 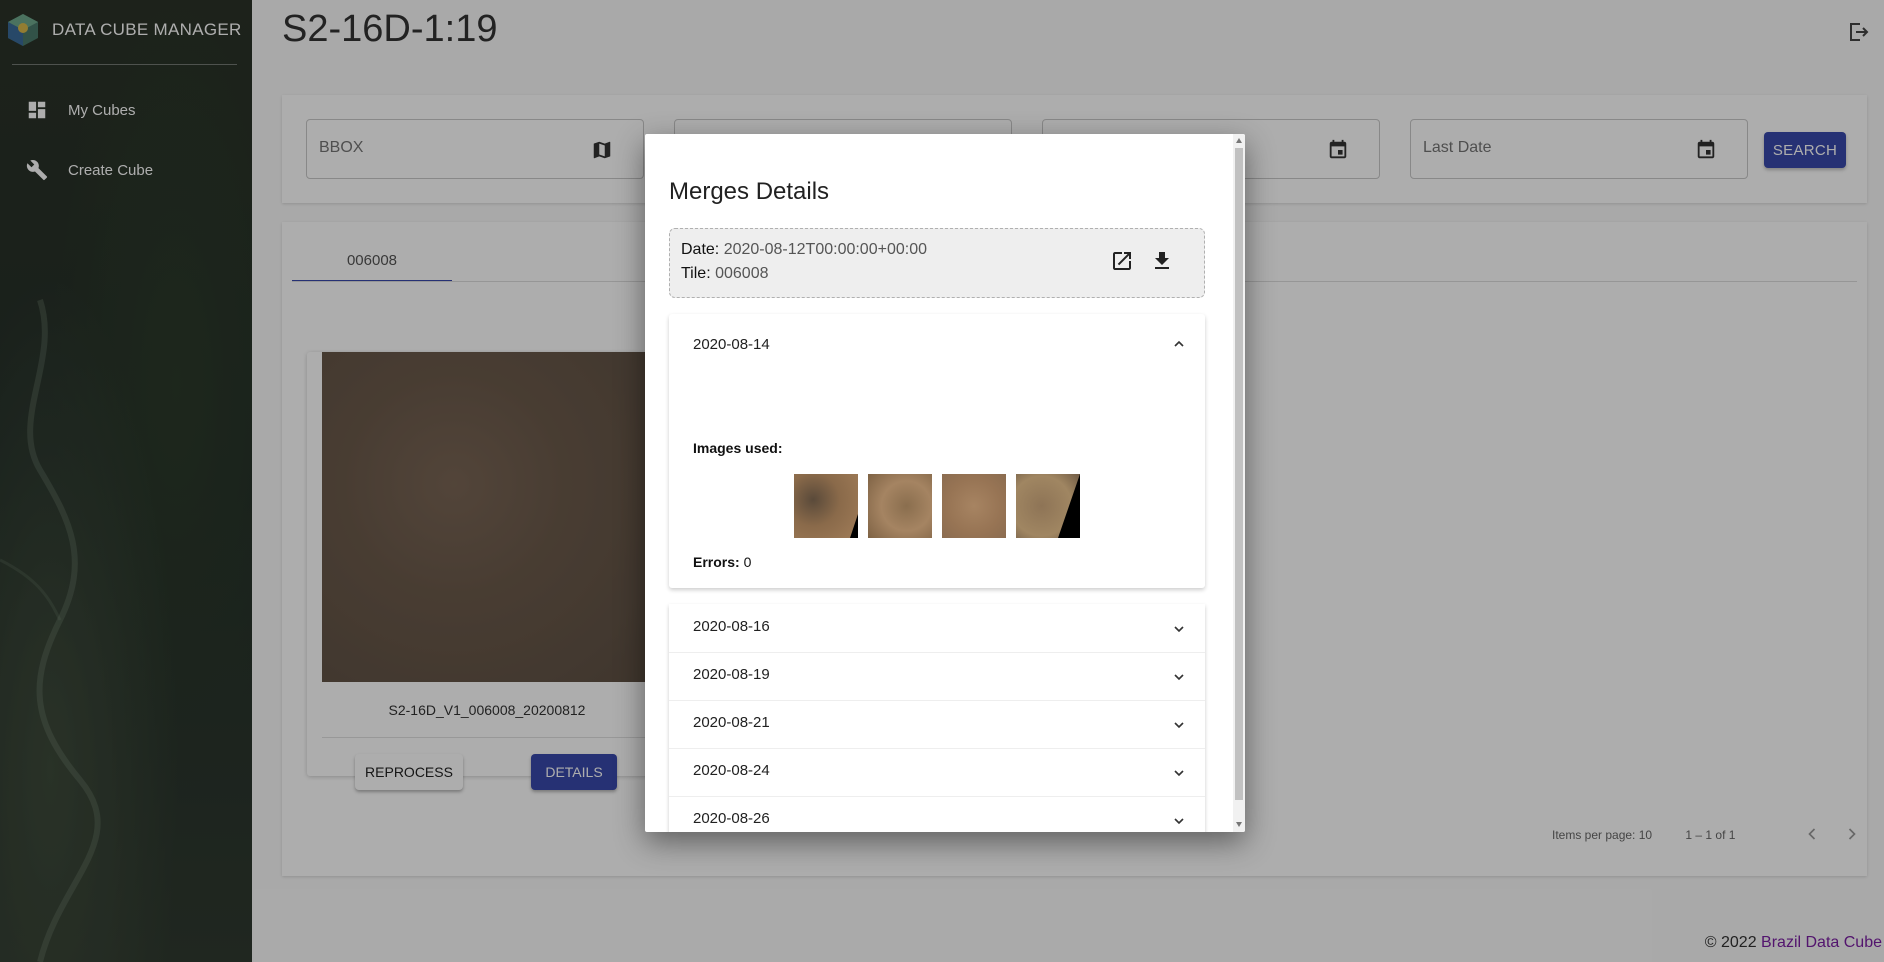 I want to click on expansion-panel-header: 2020-08-16, so click(x=937, y=628).